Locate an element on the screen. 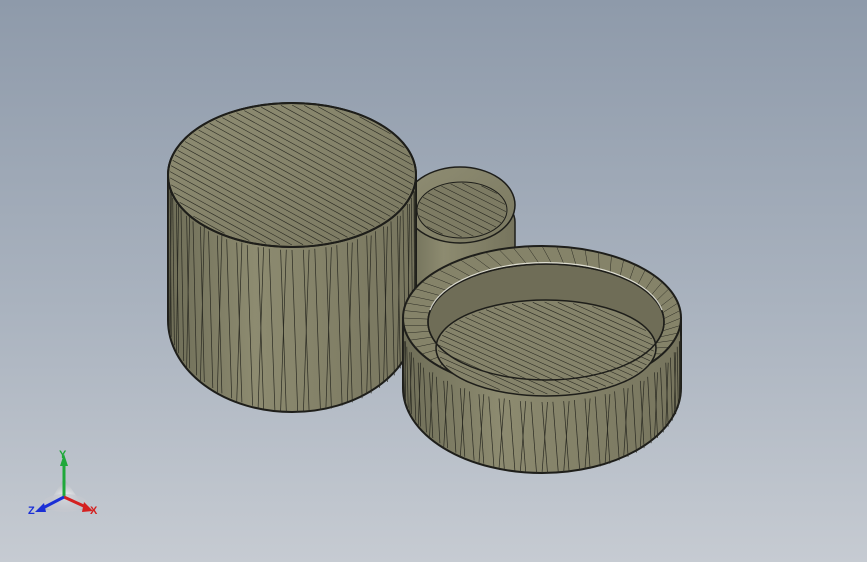  open-front-cup is located at coordinates (542, 359).